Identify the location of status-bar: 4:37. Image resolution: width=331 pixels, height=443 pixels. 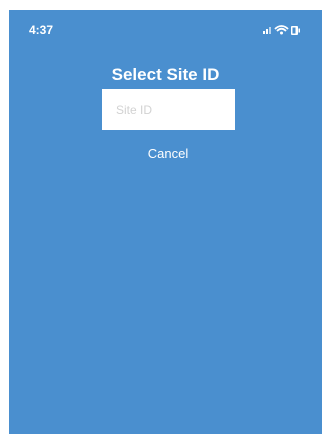
(165, 24).